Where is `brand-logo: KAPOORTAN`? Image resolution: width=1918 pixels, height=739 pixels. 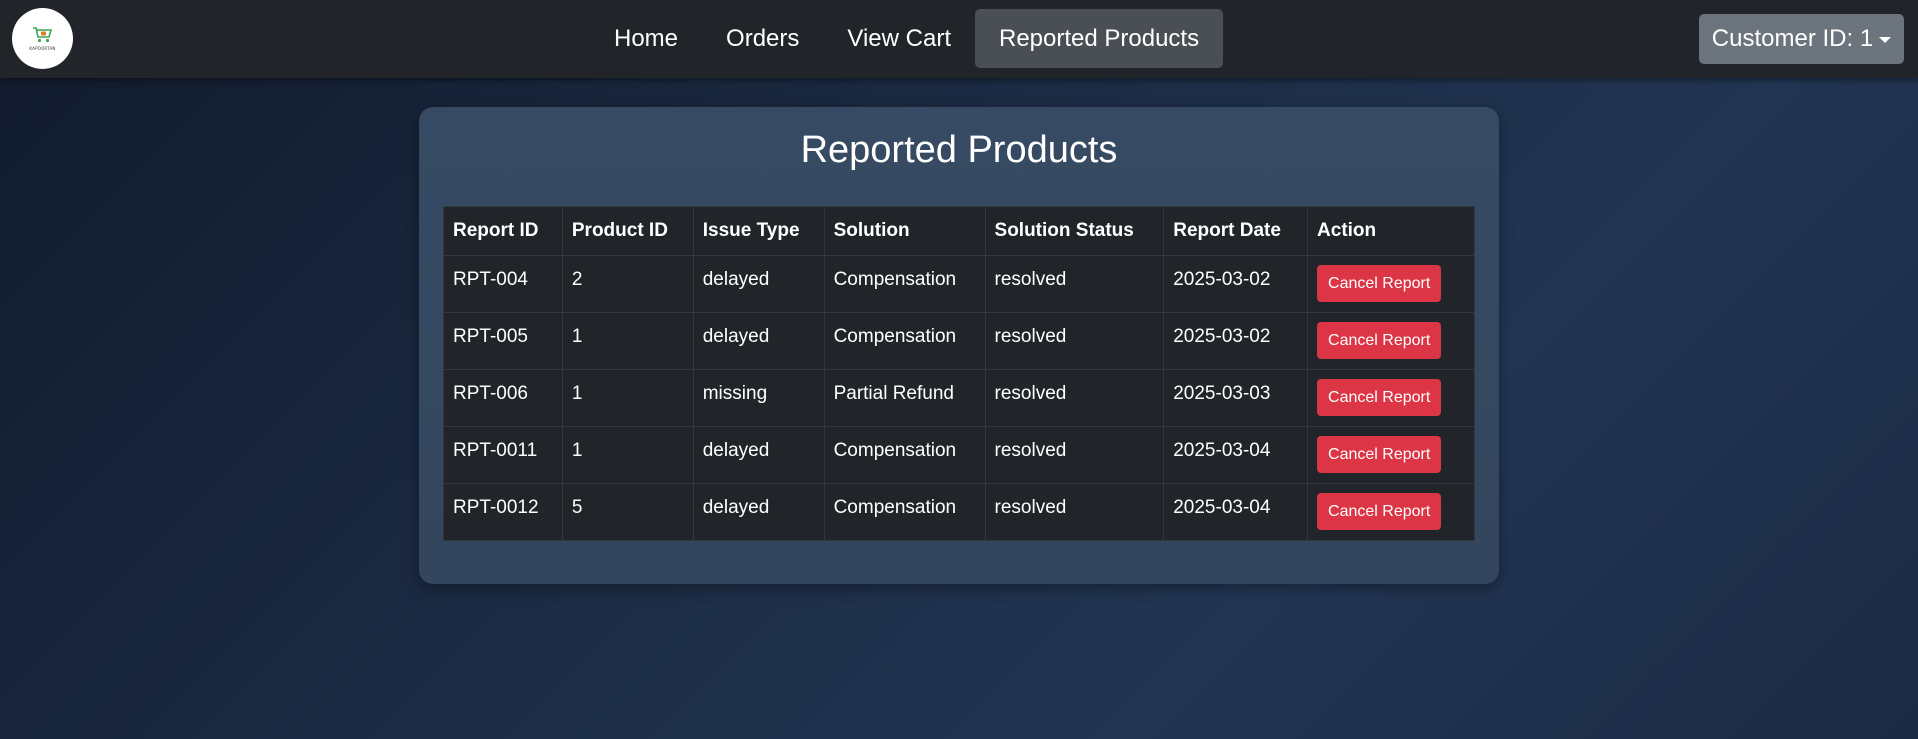
brand-logo: KAPOORTAN is located at coordinates (42, 38).